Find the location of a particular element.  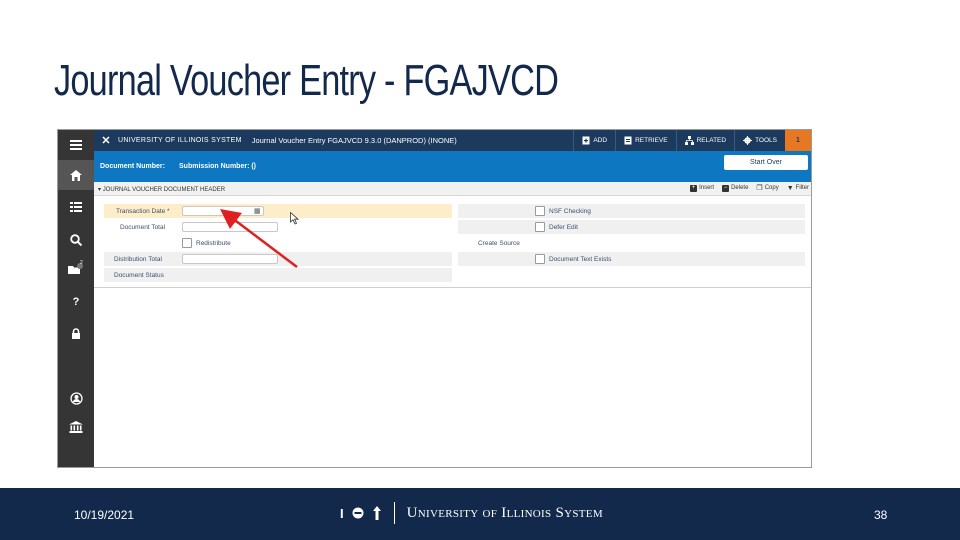

footer-logo: I University of Illinois System is located at coordinates (471, 513).